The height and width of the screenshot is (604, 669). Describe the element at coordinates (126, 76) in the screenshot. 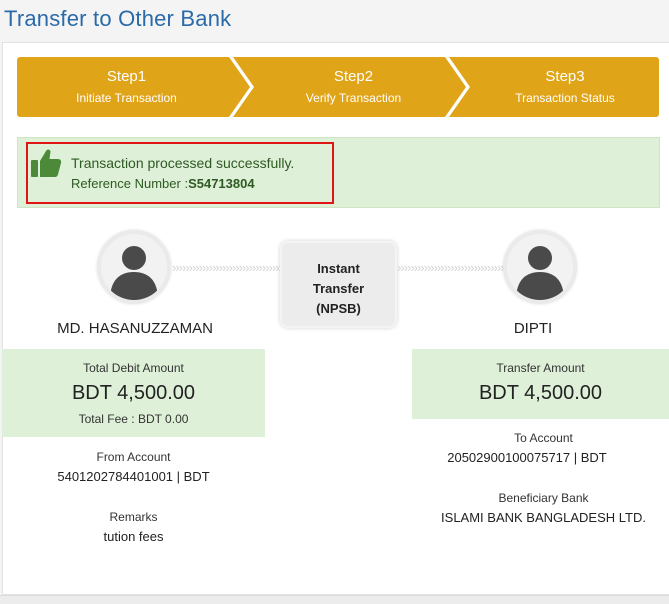

I see `step-1-title: Step1` at that location.